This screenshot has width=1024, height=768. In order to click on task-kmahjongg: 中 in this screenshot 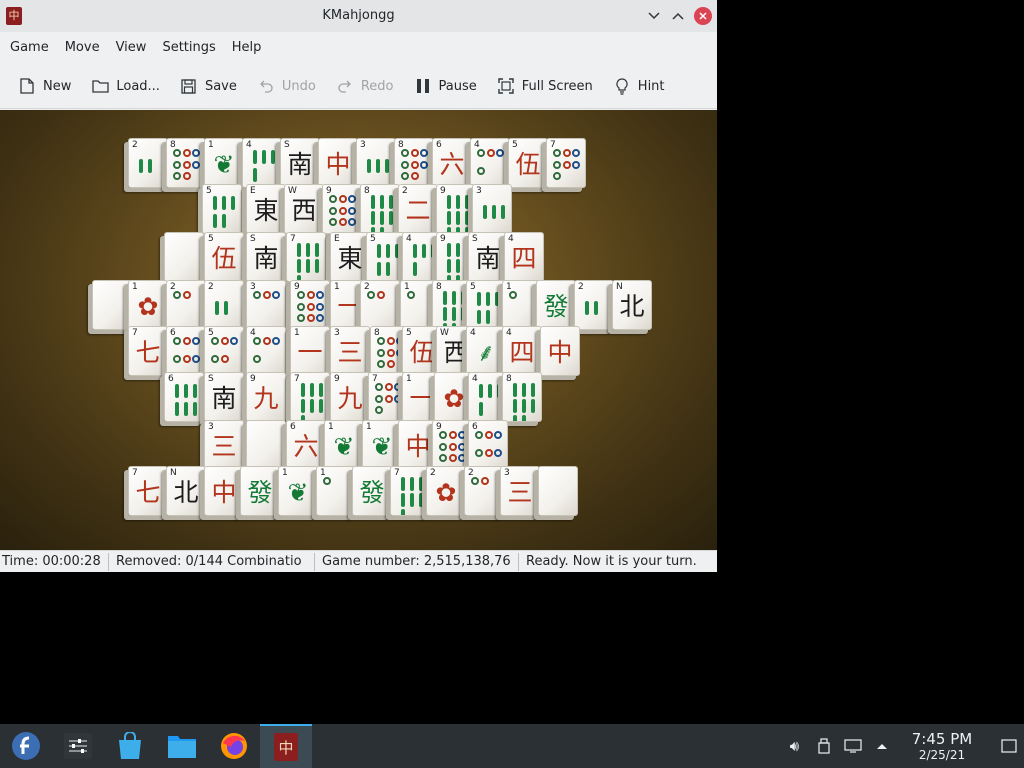, I will do `click(286, 746)`.